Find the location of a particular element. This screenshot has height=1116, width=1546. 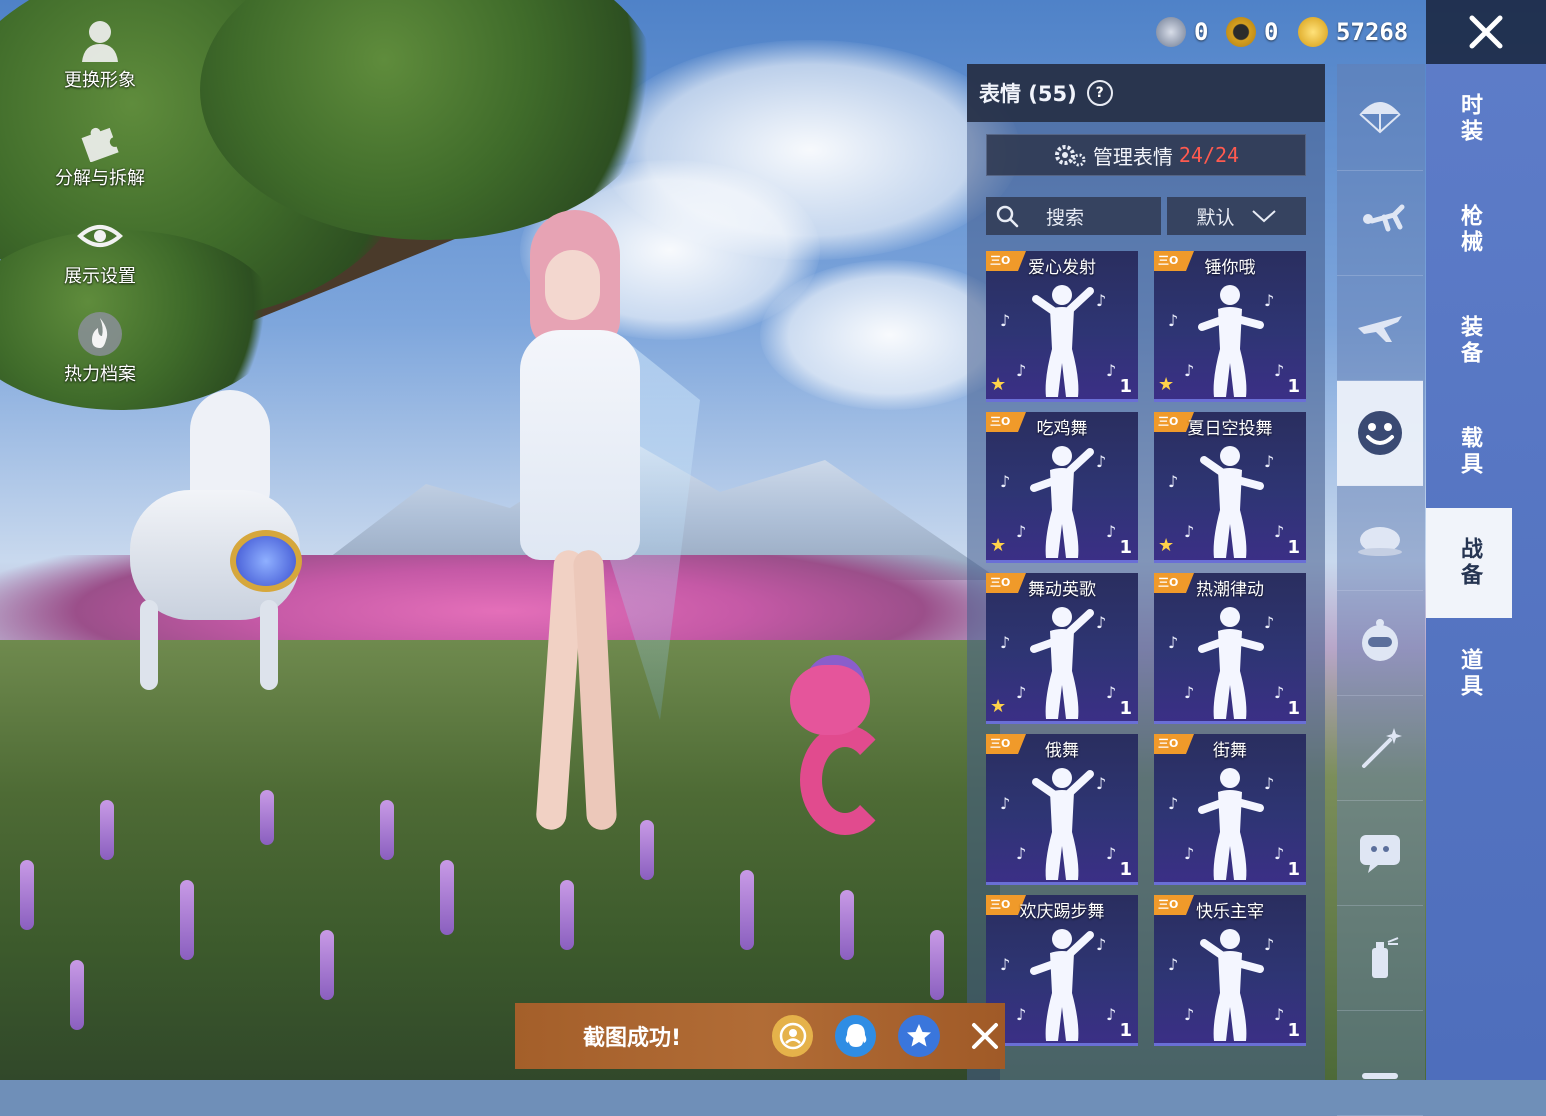

airplane-icon is located at coordinates (1380, 329).